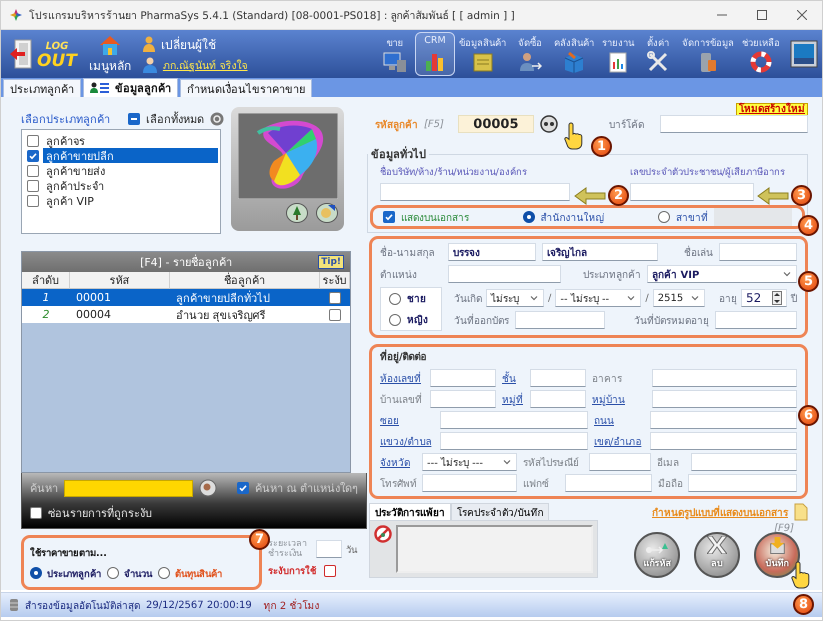 Image resolution: width=823 pixels, height=621 pixels. I want to click on table-cell: 00001, so click(120, 297).